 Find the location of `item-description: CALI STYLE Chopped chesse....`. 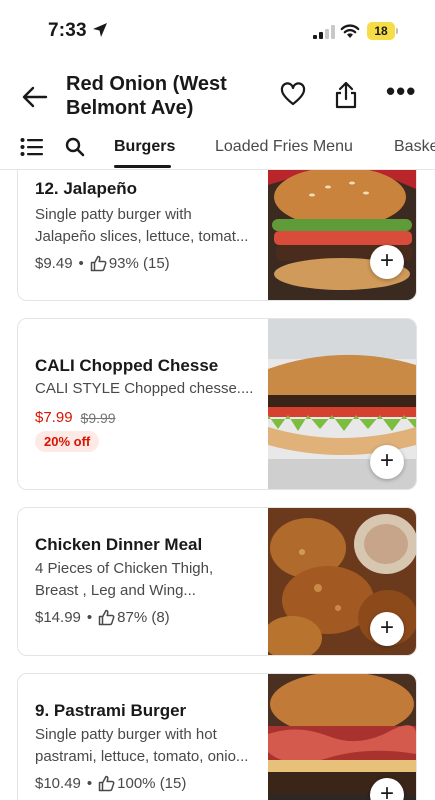

item-description: CALI STYLE Chopped chesse.... is located at coordinates (144, 388).